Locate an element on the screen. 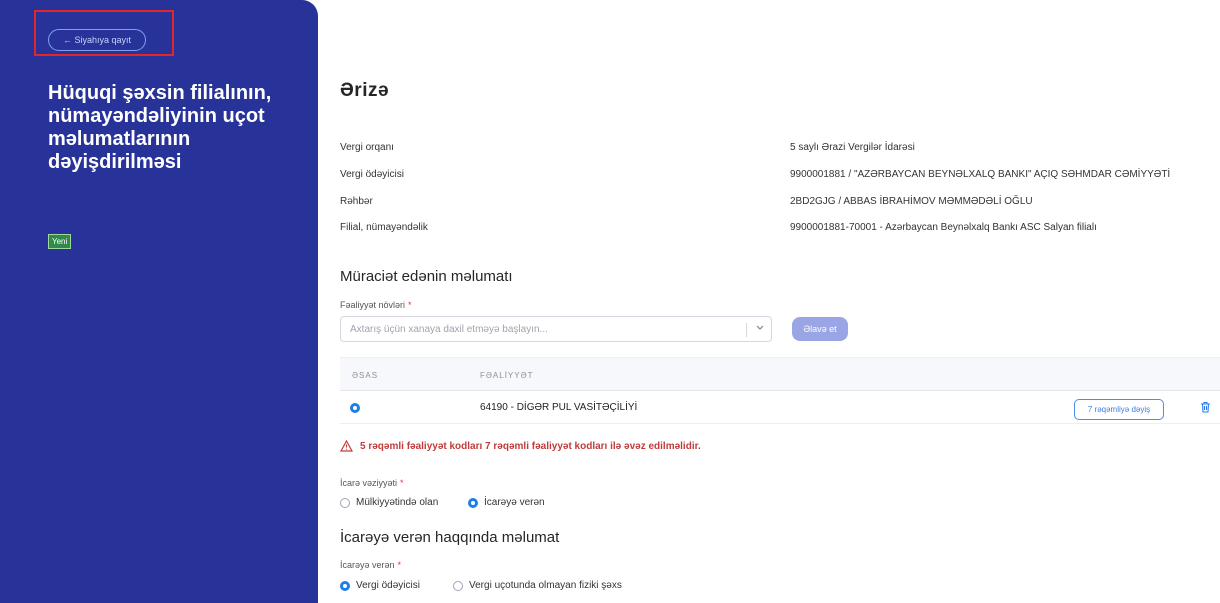 This screenshot has width=1220, height=603. chevron-down-icon is located at coordinates (760, 328).